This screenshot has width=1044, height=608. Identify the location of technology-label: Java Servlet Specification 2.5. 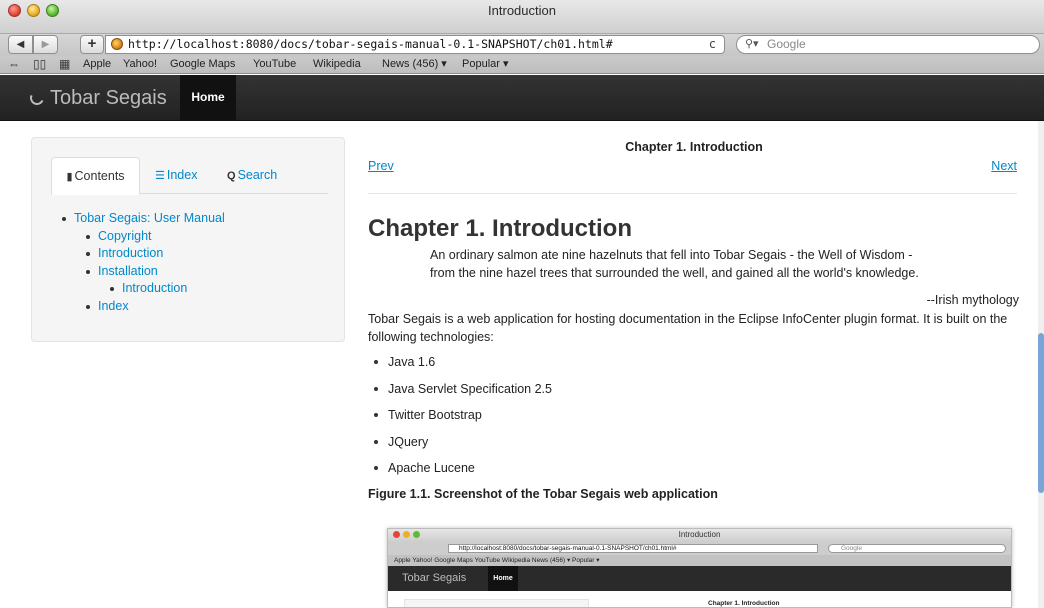
(470, 388).